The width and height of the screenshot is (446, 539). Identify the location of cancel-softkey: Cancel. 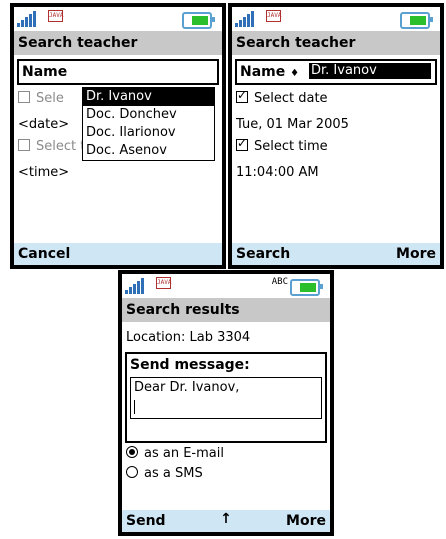
(44, 254).